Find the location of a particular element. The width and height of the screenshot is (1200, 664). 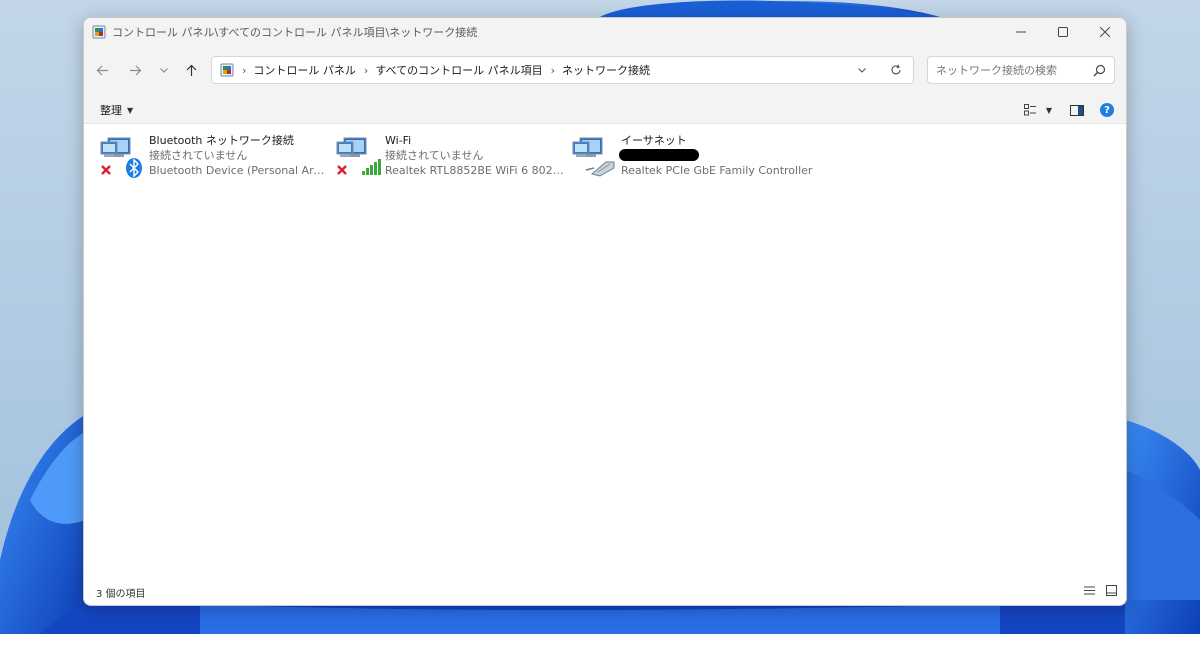

recent-locations-button is located at coordinates (164, 70).